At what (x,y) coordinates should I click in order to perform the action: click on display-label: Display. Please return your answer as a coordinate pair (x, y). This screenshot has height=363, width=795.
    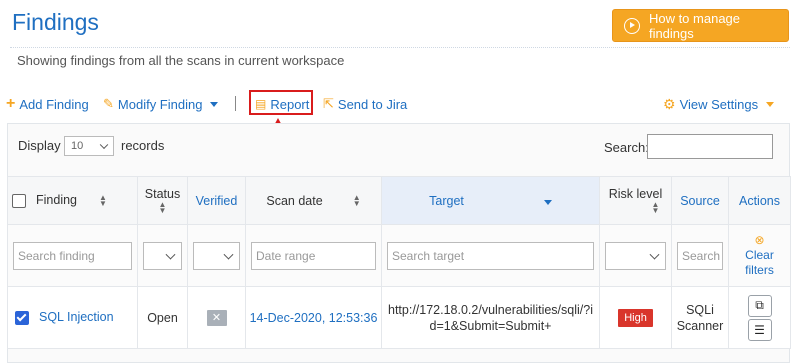
    Looking at the image, I should click on (39, 145).